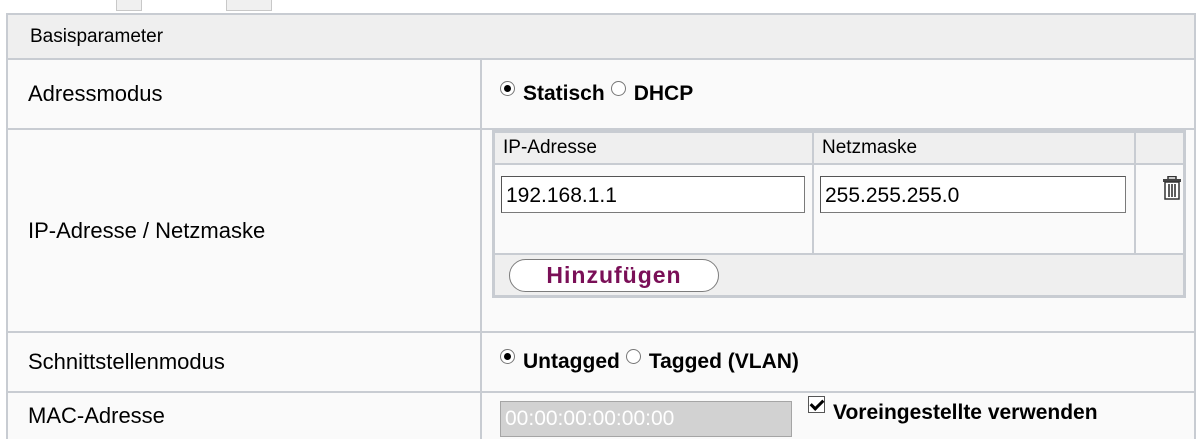 The height and width of the screenshot is (439, 1201). What do you see at coordinates (974, 148) in the screenshot?
I see `col-header-netmask: Netzmaske` at bounding box center [974, 148].